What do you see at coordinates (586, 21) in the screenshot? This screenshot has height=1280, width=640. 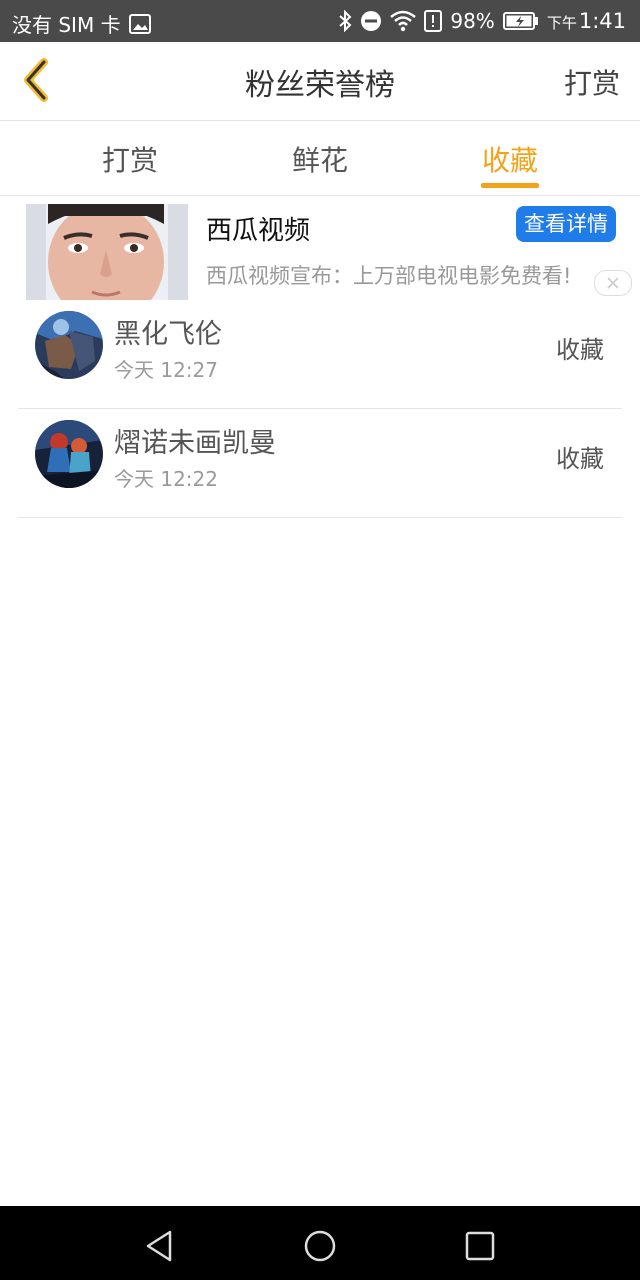 I see `clock: 下午1:41` at bounding box center [586, 21].